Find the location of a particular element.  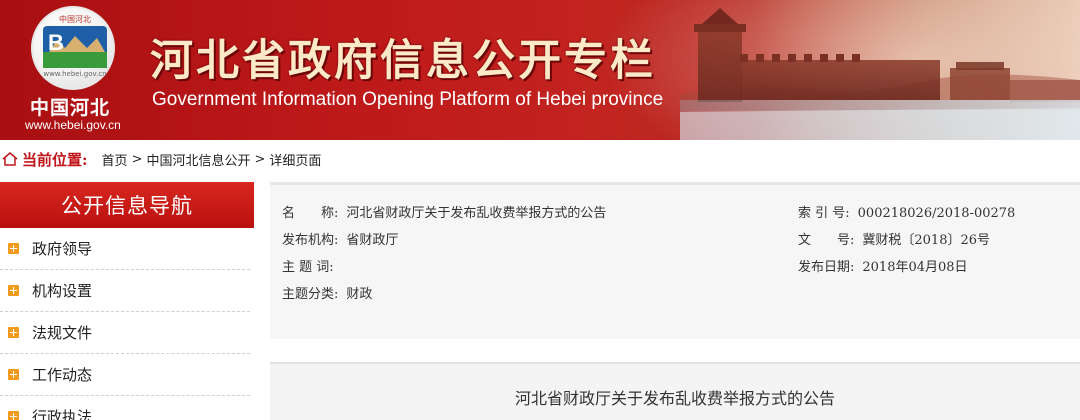

breadcrumb: 当前位置: 首页 > 中国河北信息公开 > 详细页面 is located at coordinates (540, 159).